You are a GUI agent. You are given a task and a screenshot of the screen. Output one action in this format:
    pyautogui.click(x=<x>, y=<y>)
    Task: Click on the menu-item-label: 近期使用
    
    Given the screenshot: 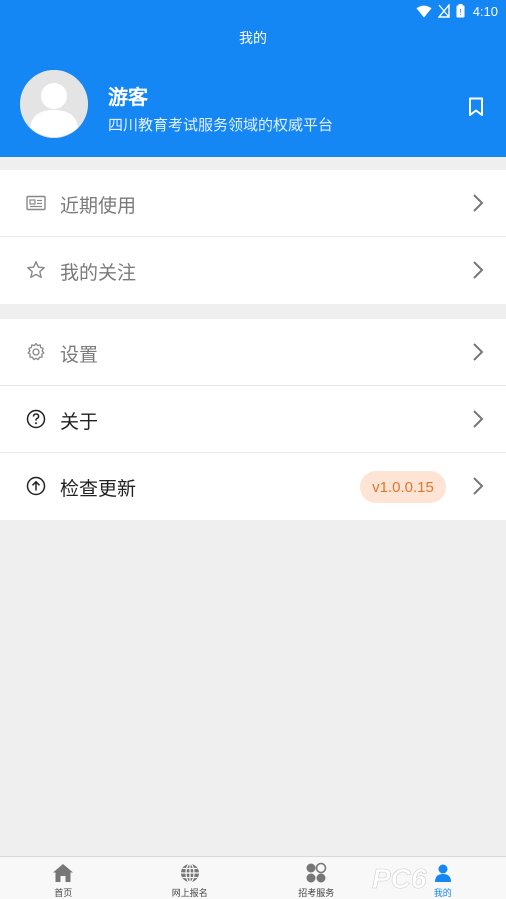 What is the action you would take?
    pyautogui.click(x=98, y=206)
    